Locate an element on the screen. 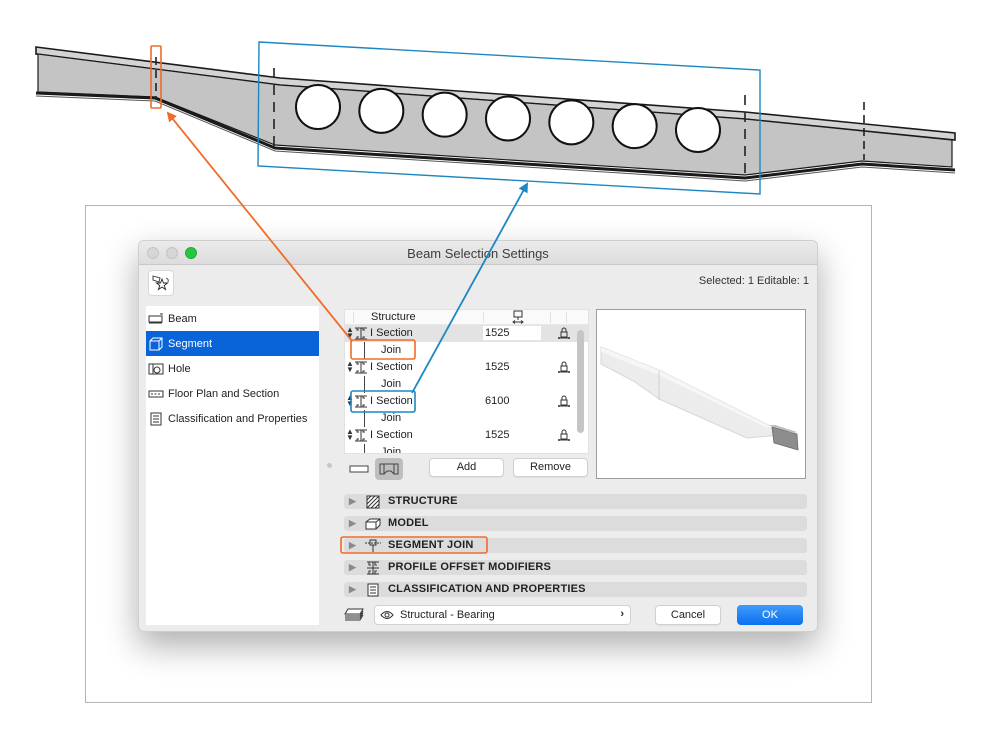  segment-icon is located at coordinates (156, 344).